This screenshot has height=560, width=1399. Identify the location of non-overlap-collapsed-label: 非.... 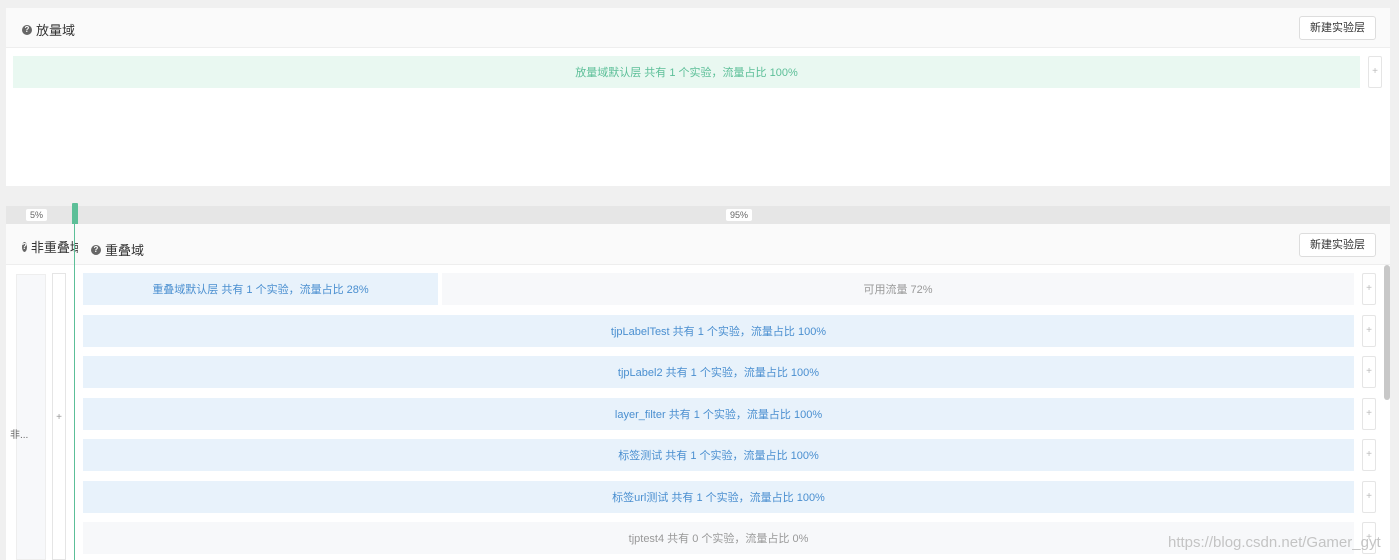
(19, 435).